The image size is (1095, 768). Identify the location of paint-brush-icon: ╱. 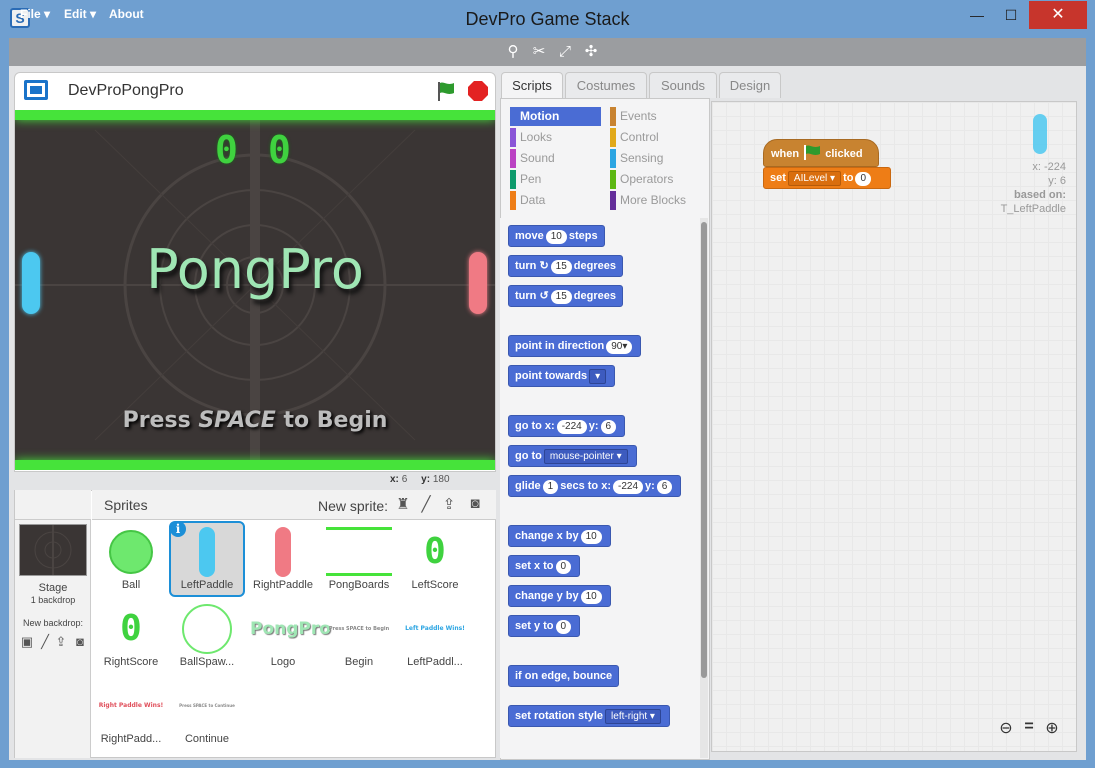
(426, 505).